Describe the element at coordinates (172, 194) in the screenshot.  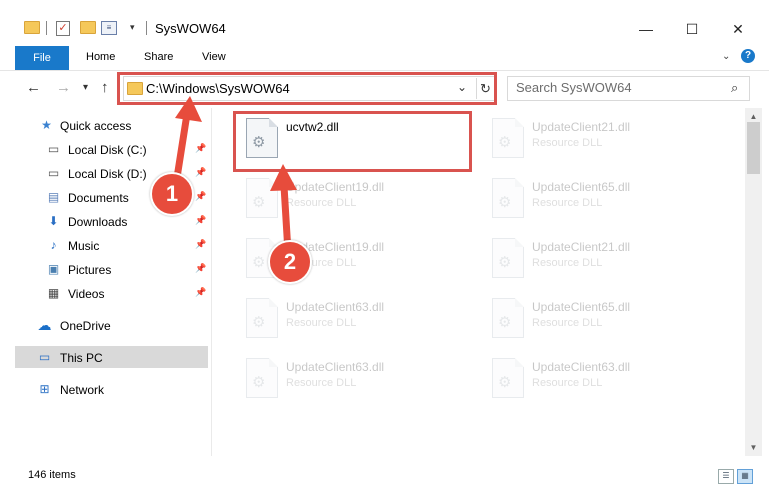
I see `step-1-badge: 1` at that location.